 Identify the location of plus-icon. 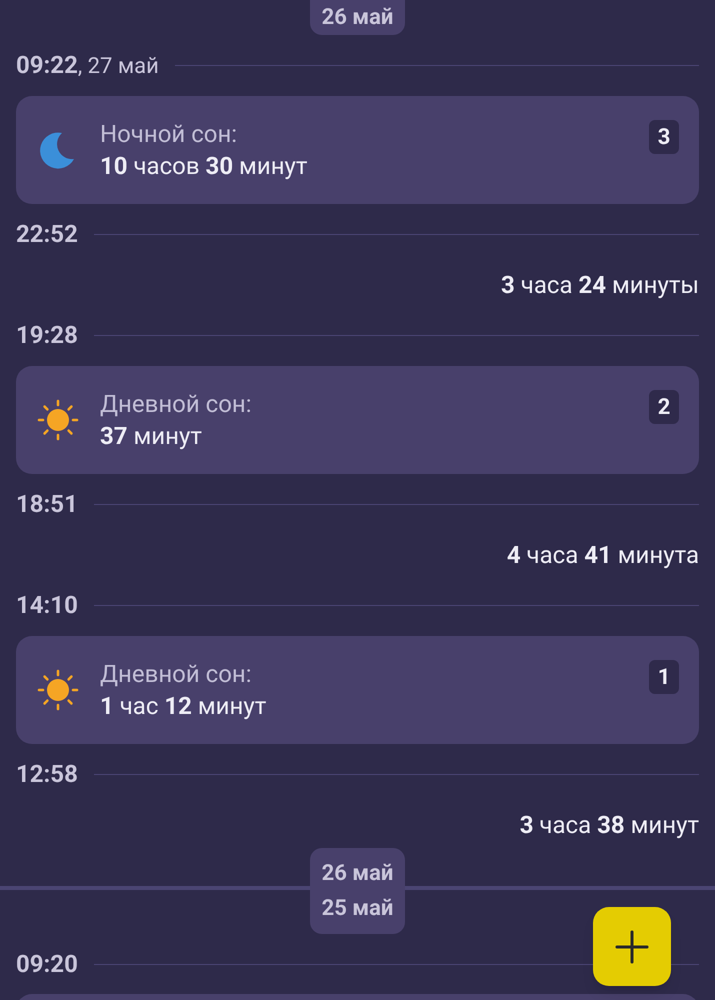
(632, 947).